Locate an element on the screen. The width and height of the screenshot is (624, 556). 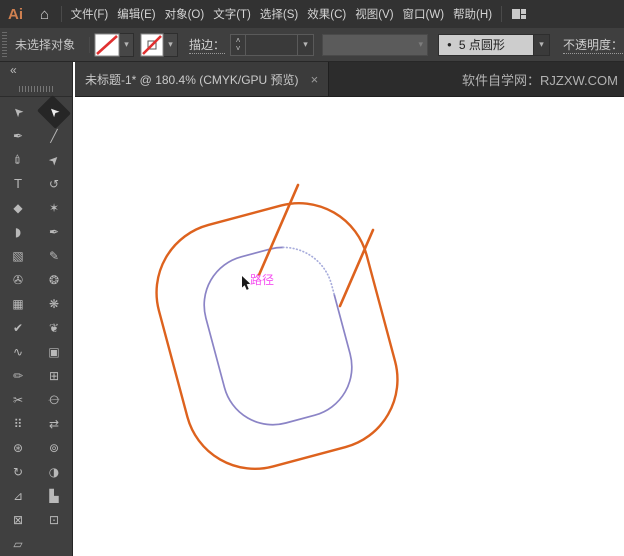
scissors-tool-icon: ✂ is located at coordinates (18, 400).